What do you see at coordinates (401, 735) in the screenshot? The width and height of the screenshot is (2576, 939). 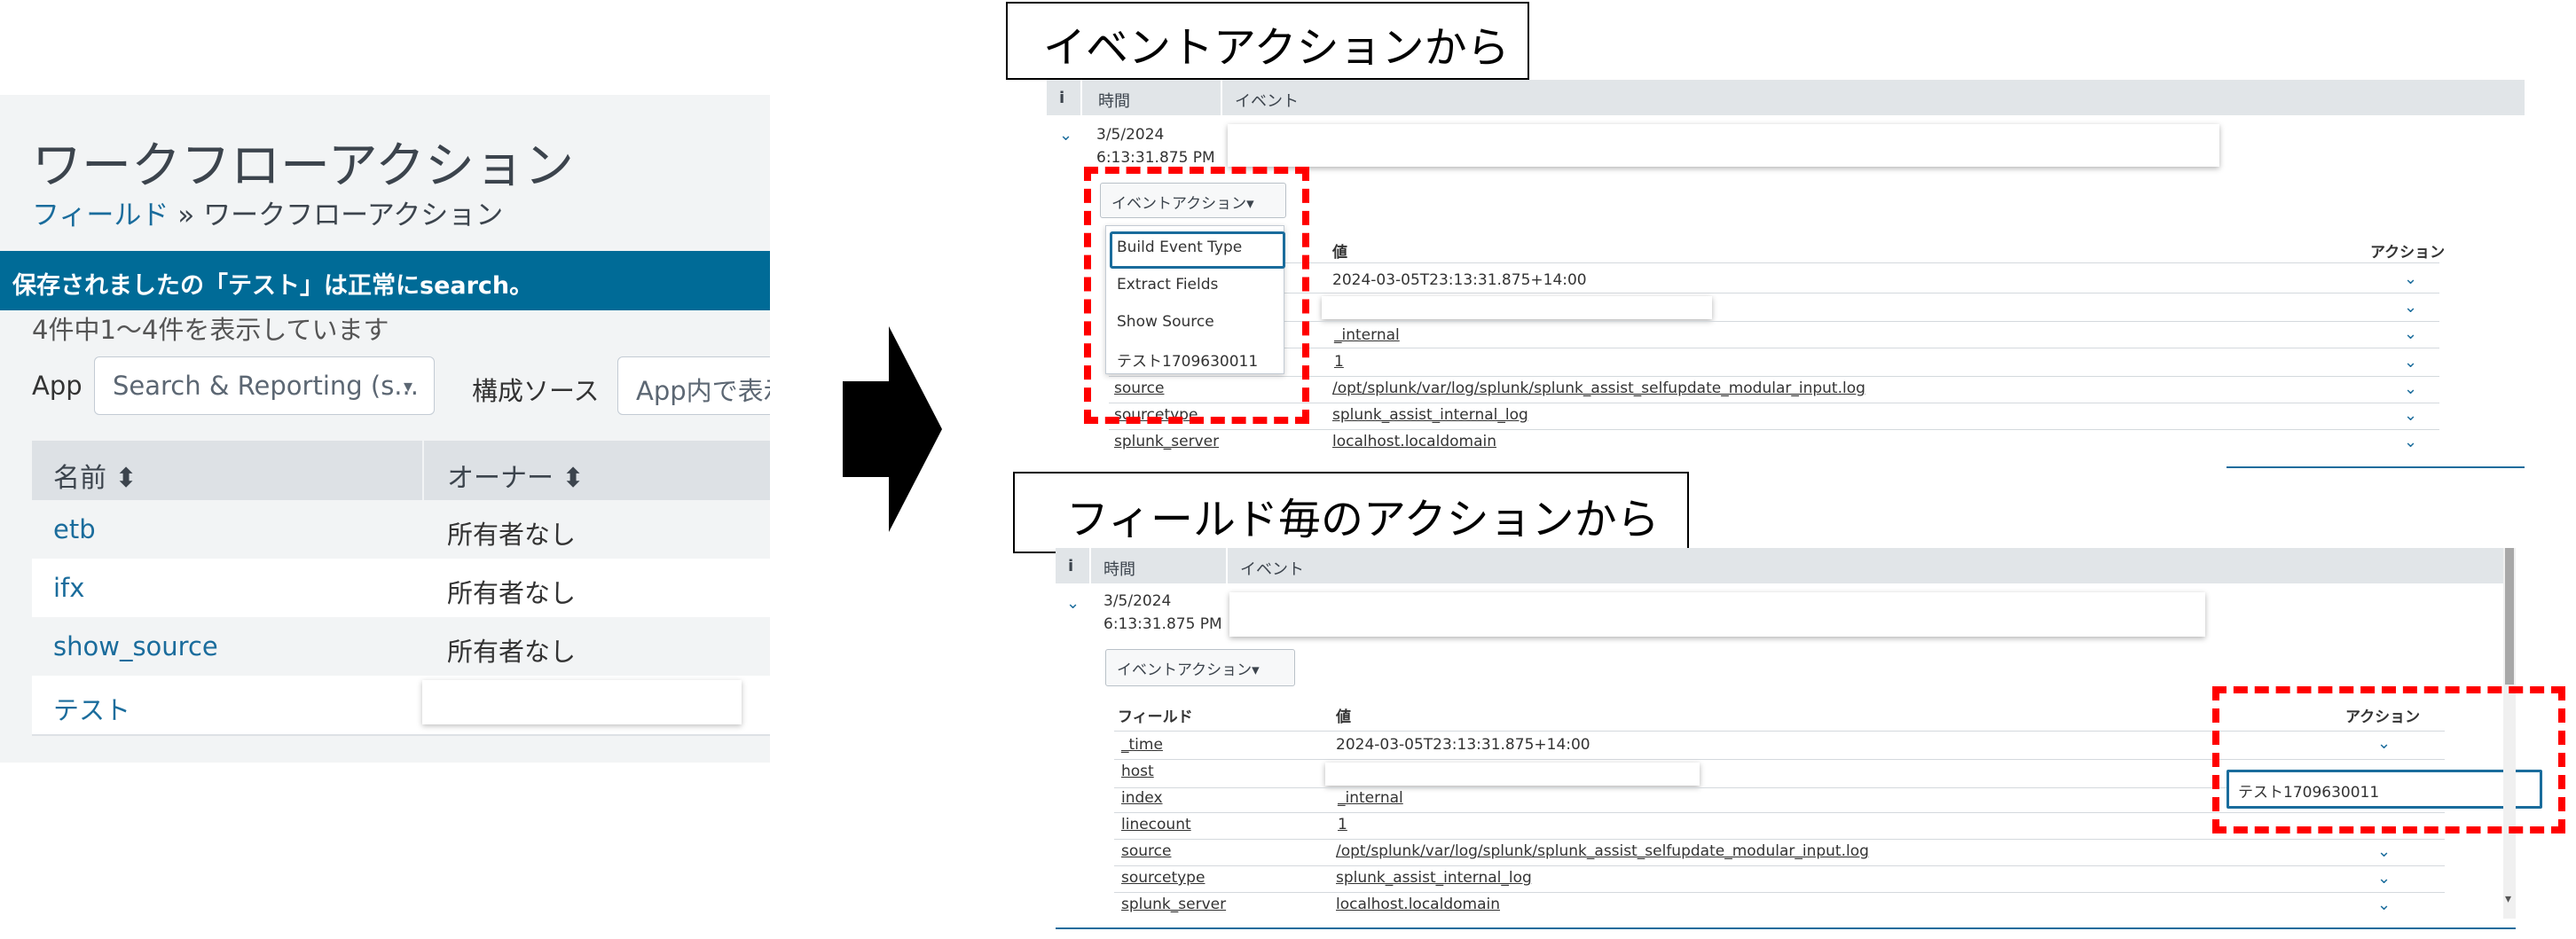 I see `table-bottom-border` at bounding box center [401, 735].